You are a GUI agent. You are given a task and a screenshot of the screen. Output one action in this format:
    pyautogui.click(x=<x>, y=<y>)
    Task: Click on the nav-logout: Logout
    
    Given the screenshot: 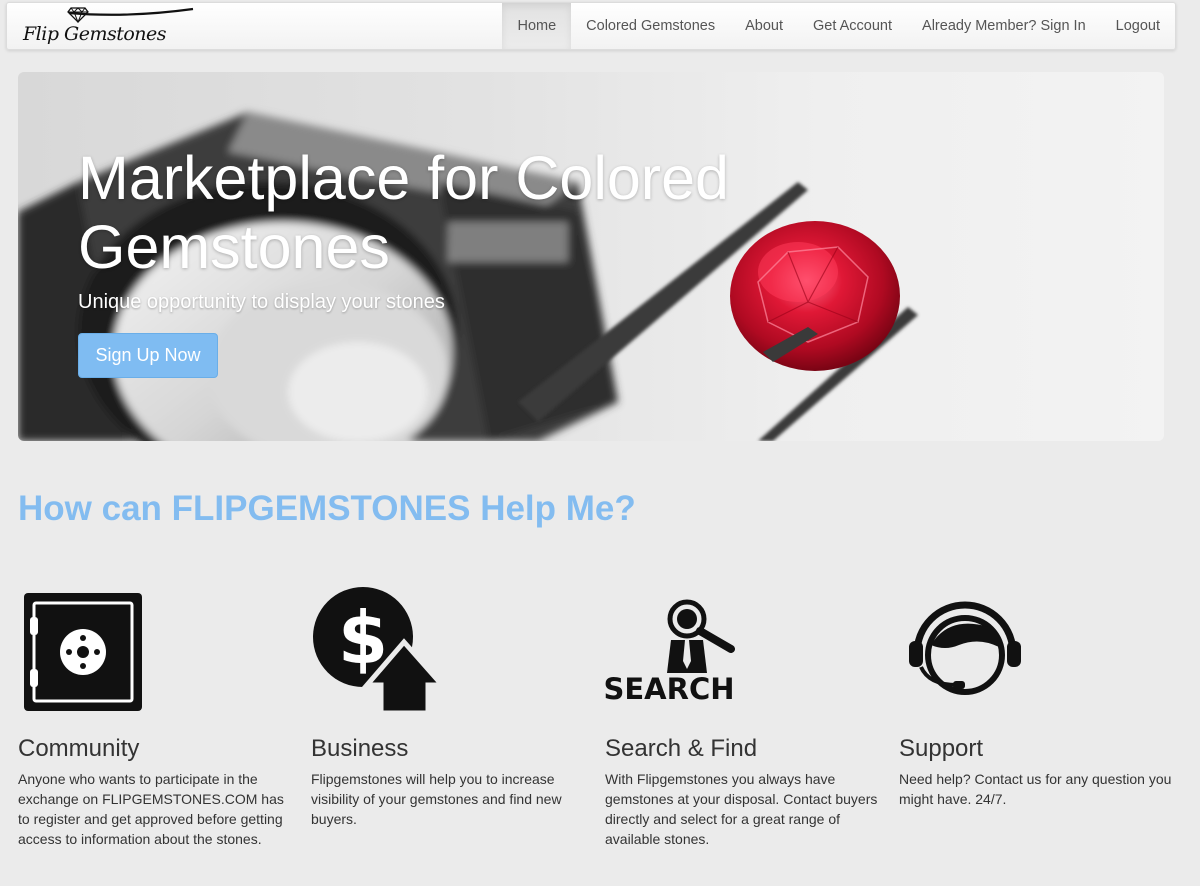 What is the action you would take?
    pyautogui.click(x=1138, y=26)
    